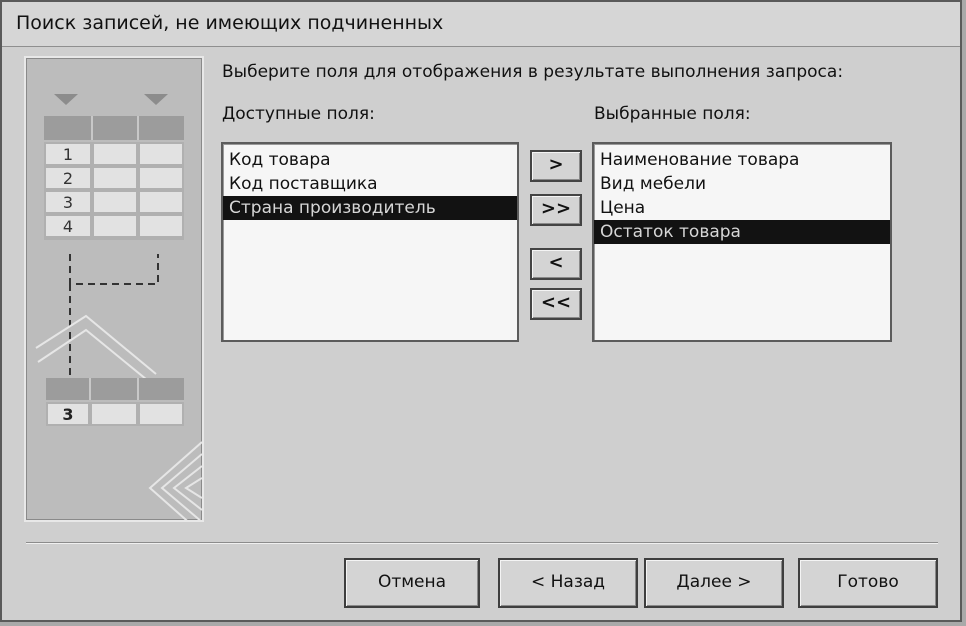 Image resolution: width=966 pixels, height=626 pixels. What do you see at coordinates (370, 160) in the screenshot?
I see `list-item: Код товара` at bounding box center [370, 160].